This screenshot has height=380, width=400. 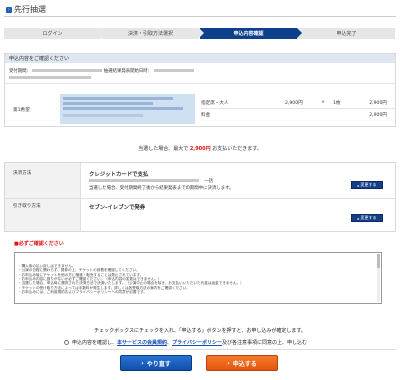 I want to click on seat-type: 指定席・大人, so click(x=215, y=103).